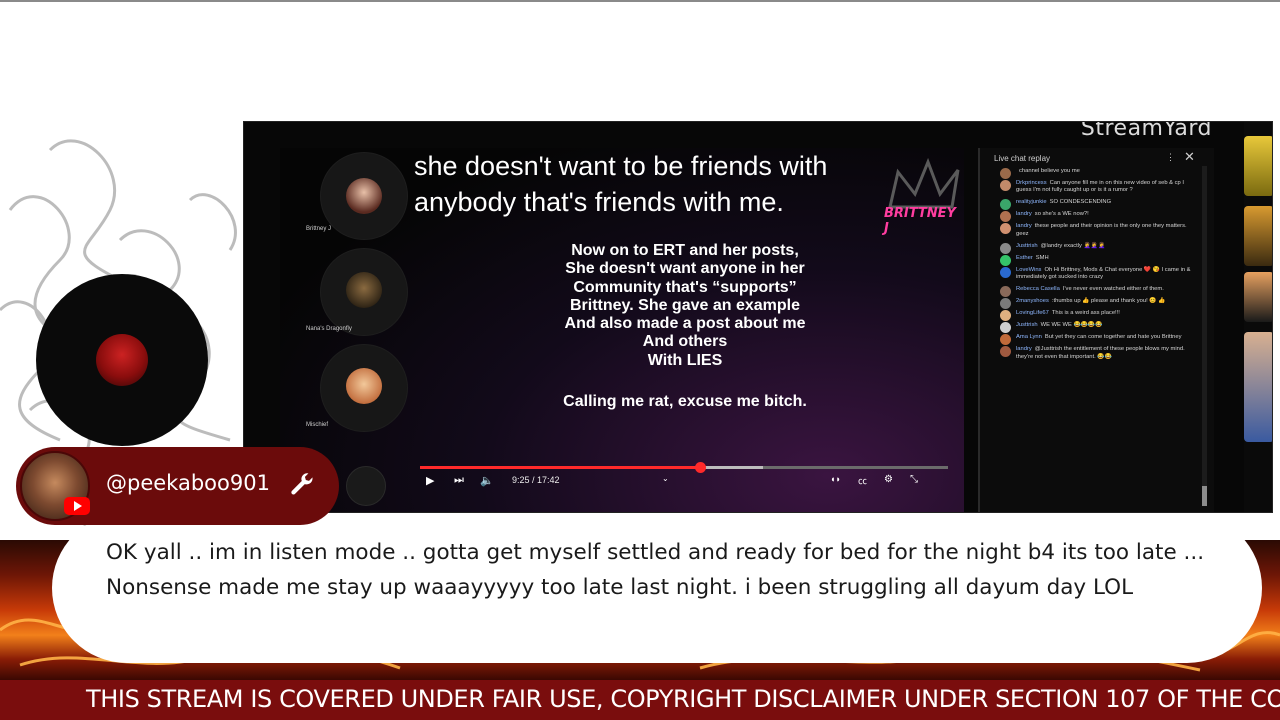 This screenshot has width=1280, height=720. Describe the element at coordinates (685, 287) in the screenshot. I see `slide-line: Community that's “supports”` at that location.